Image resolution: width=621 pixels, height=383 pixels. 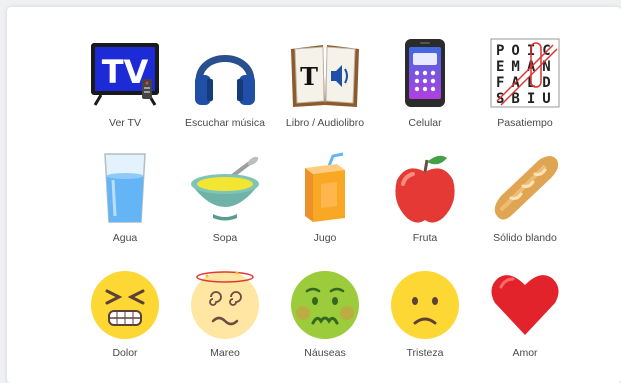 I want to click on tile-escuchar-musica: Escuchar música, so click(x=225, y=94).